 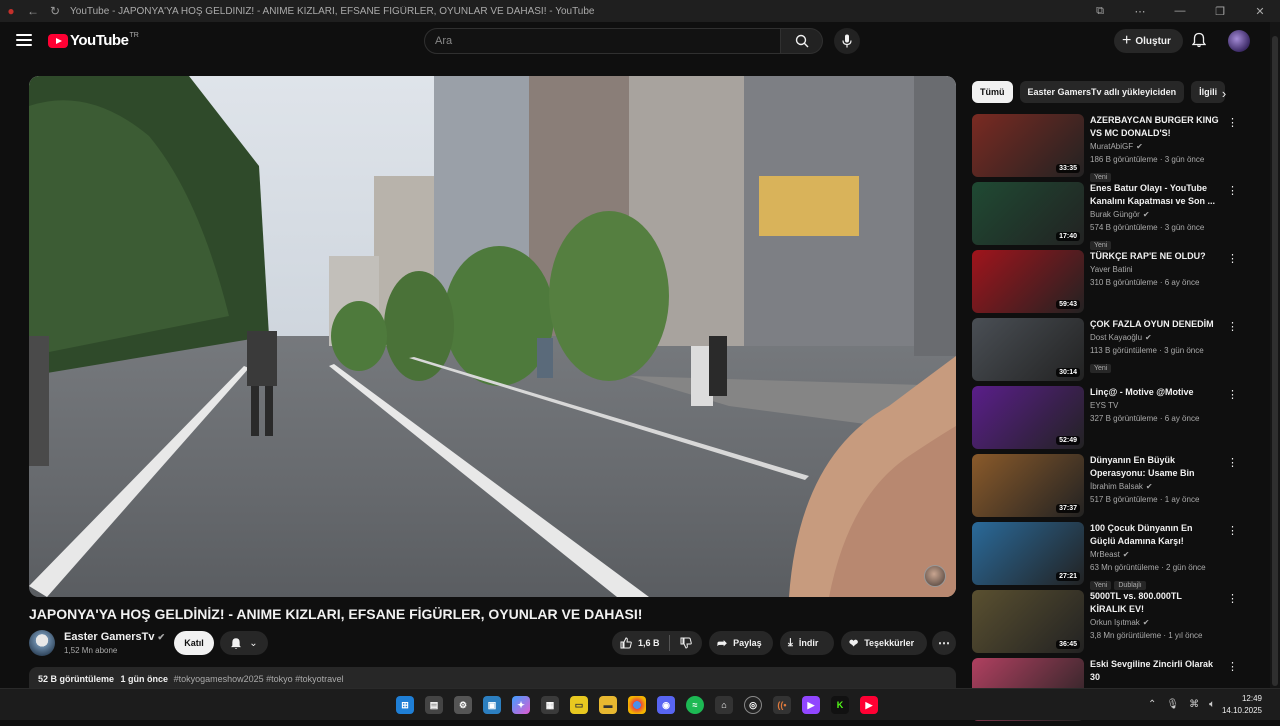 What do you see at coordinates (114, 637) in the screenshot?
I see `channel-name: Easter GamersTv ✔` at bounding box center [114, 637].